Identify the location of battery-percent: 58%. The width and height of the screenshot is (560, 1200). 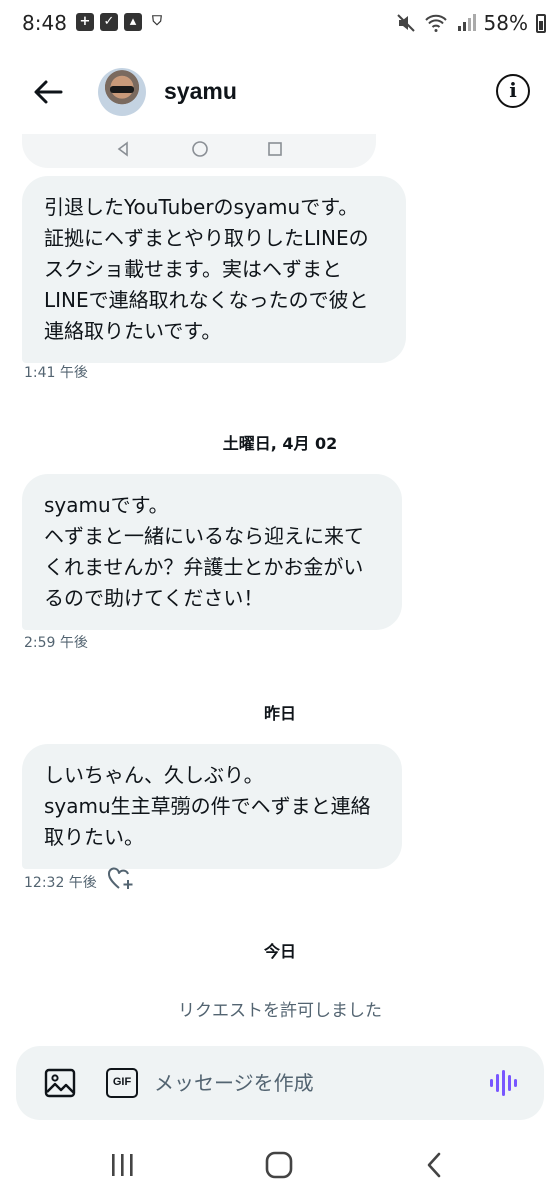
(505, 23).